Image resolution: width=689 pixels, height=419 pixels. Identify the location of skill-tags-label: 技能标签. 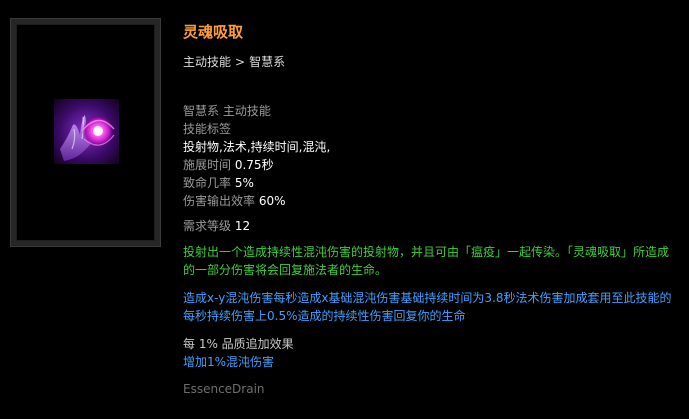
(207, 129).